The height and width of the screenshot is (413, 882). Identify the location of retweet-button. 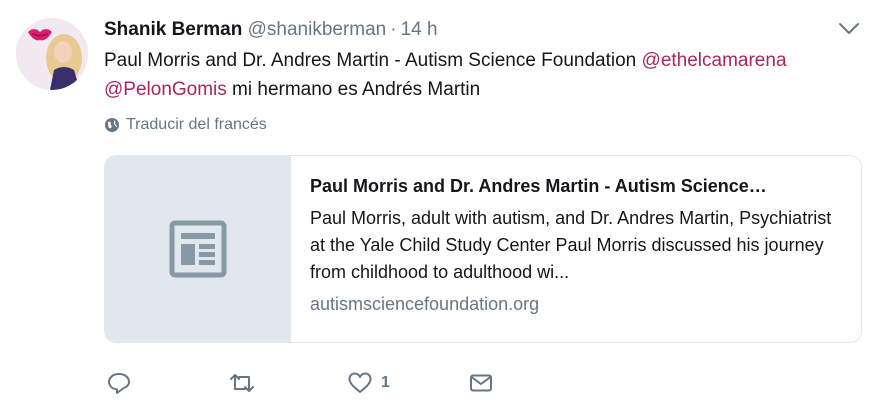
(242, 383).